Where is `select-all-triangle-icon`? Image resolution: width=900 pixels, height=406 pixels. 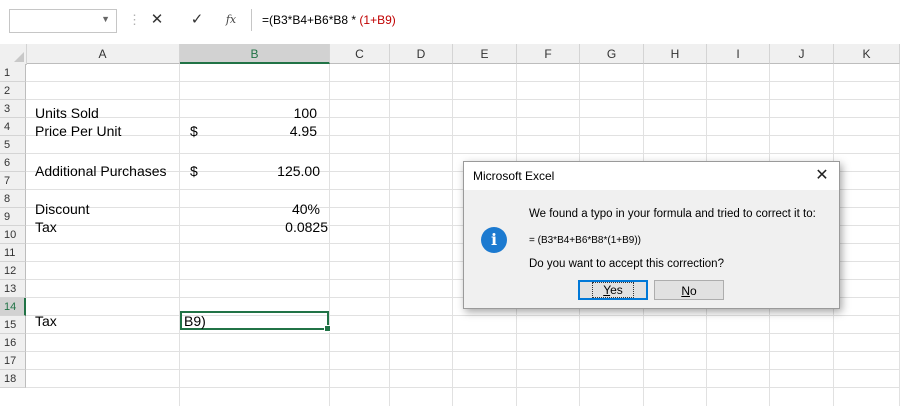
select-all-triangle-icon is located at coordinates (19, 57).